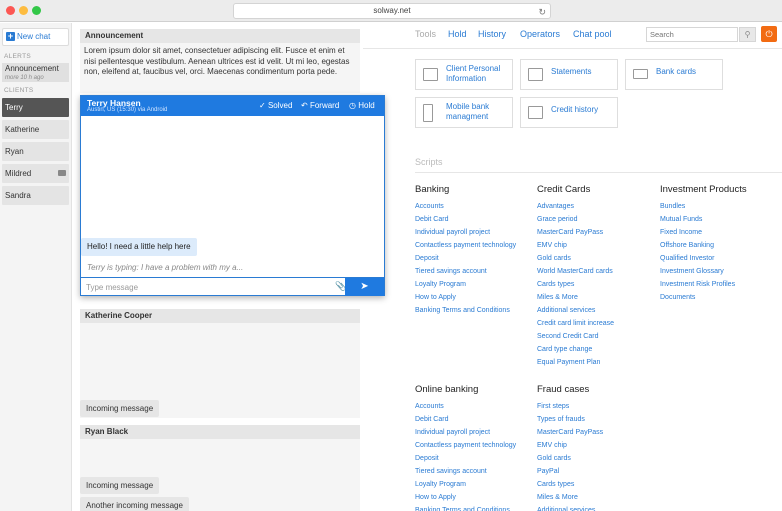 This screenshot has width=782, height=511. What do you see at coordinates (35, 173) in the screenshot?
I see `sidebar-item-mildred: Mildred` at bounding box center [35, 173].